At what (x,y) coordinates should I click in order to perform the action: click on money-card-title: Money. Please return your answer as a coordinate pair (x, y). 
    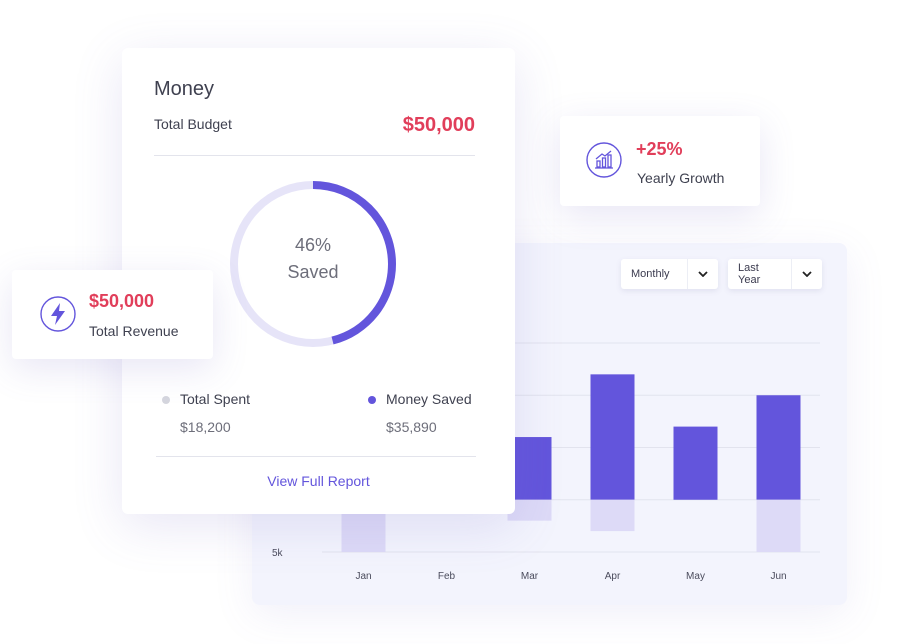
    Looking at the image, I should click on (184, 89).